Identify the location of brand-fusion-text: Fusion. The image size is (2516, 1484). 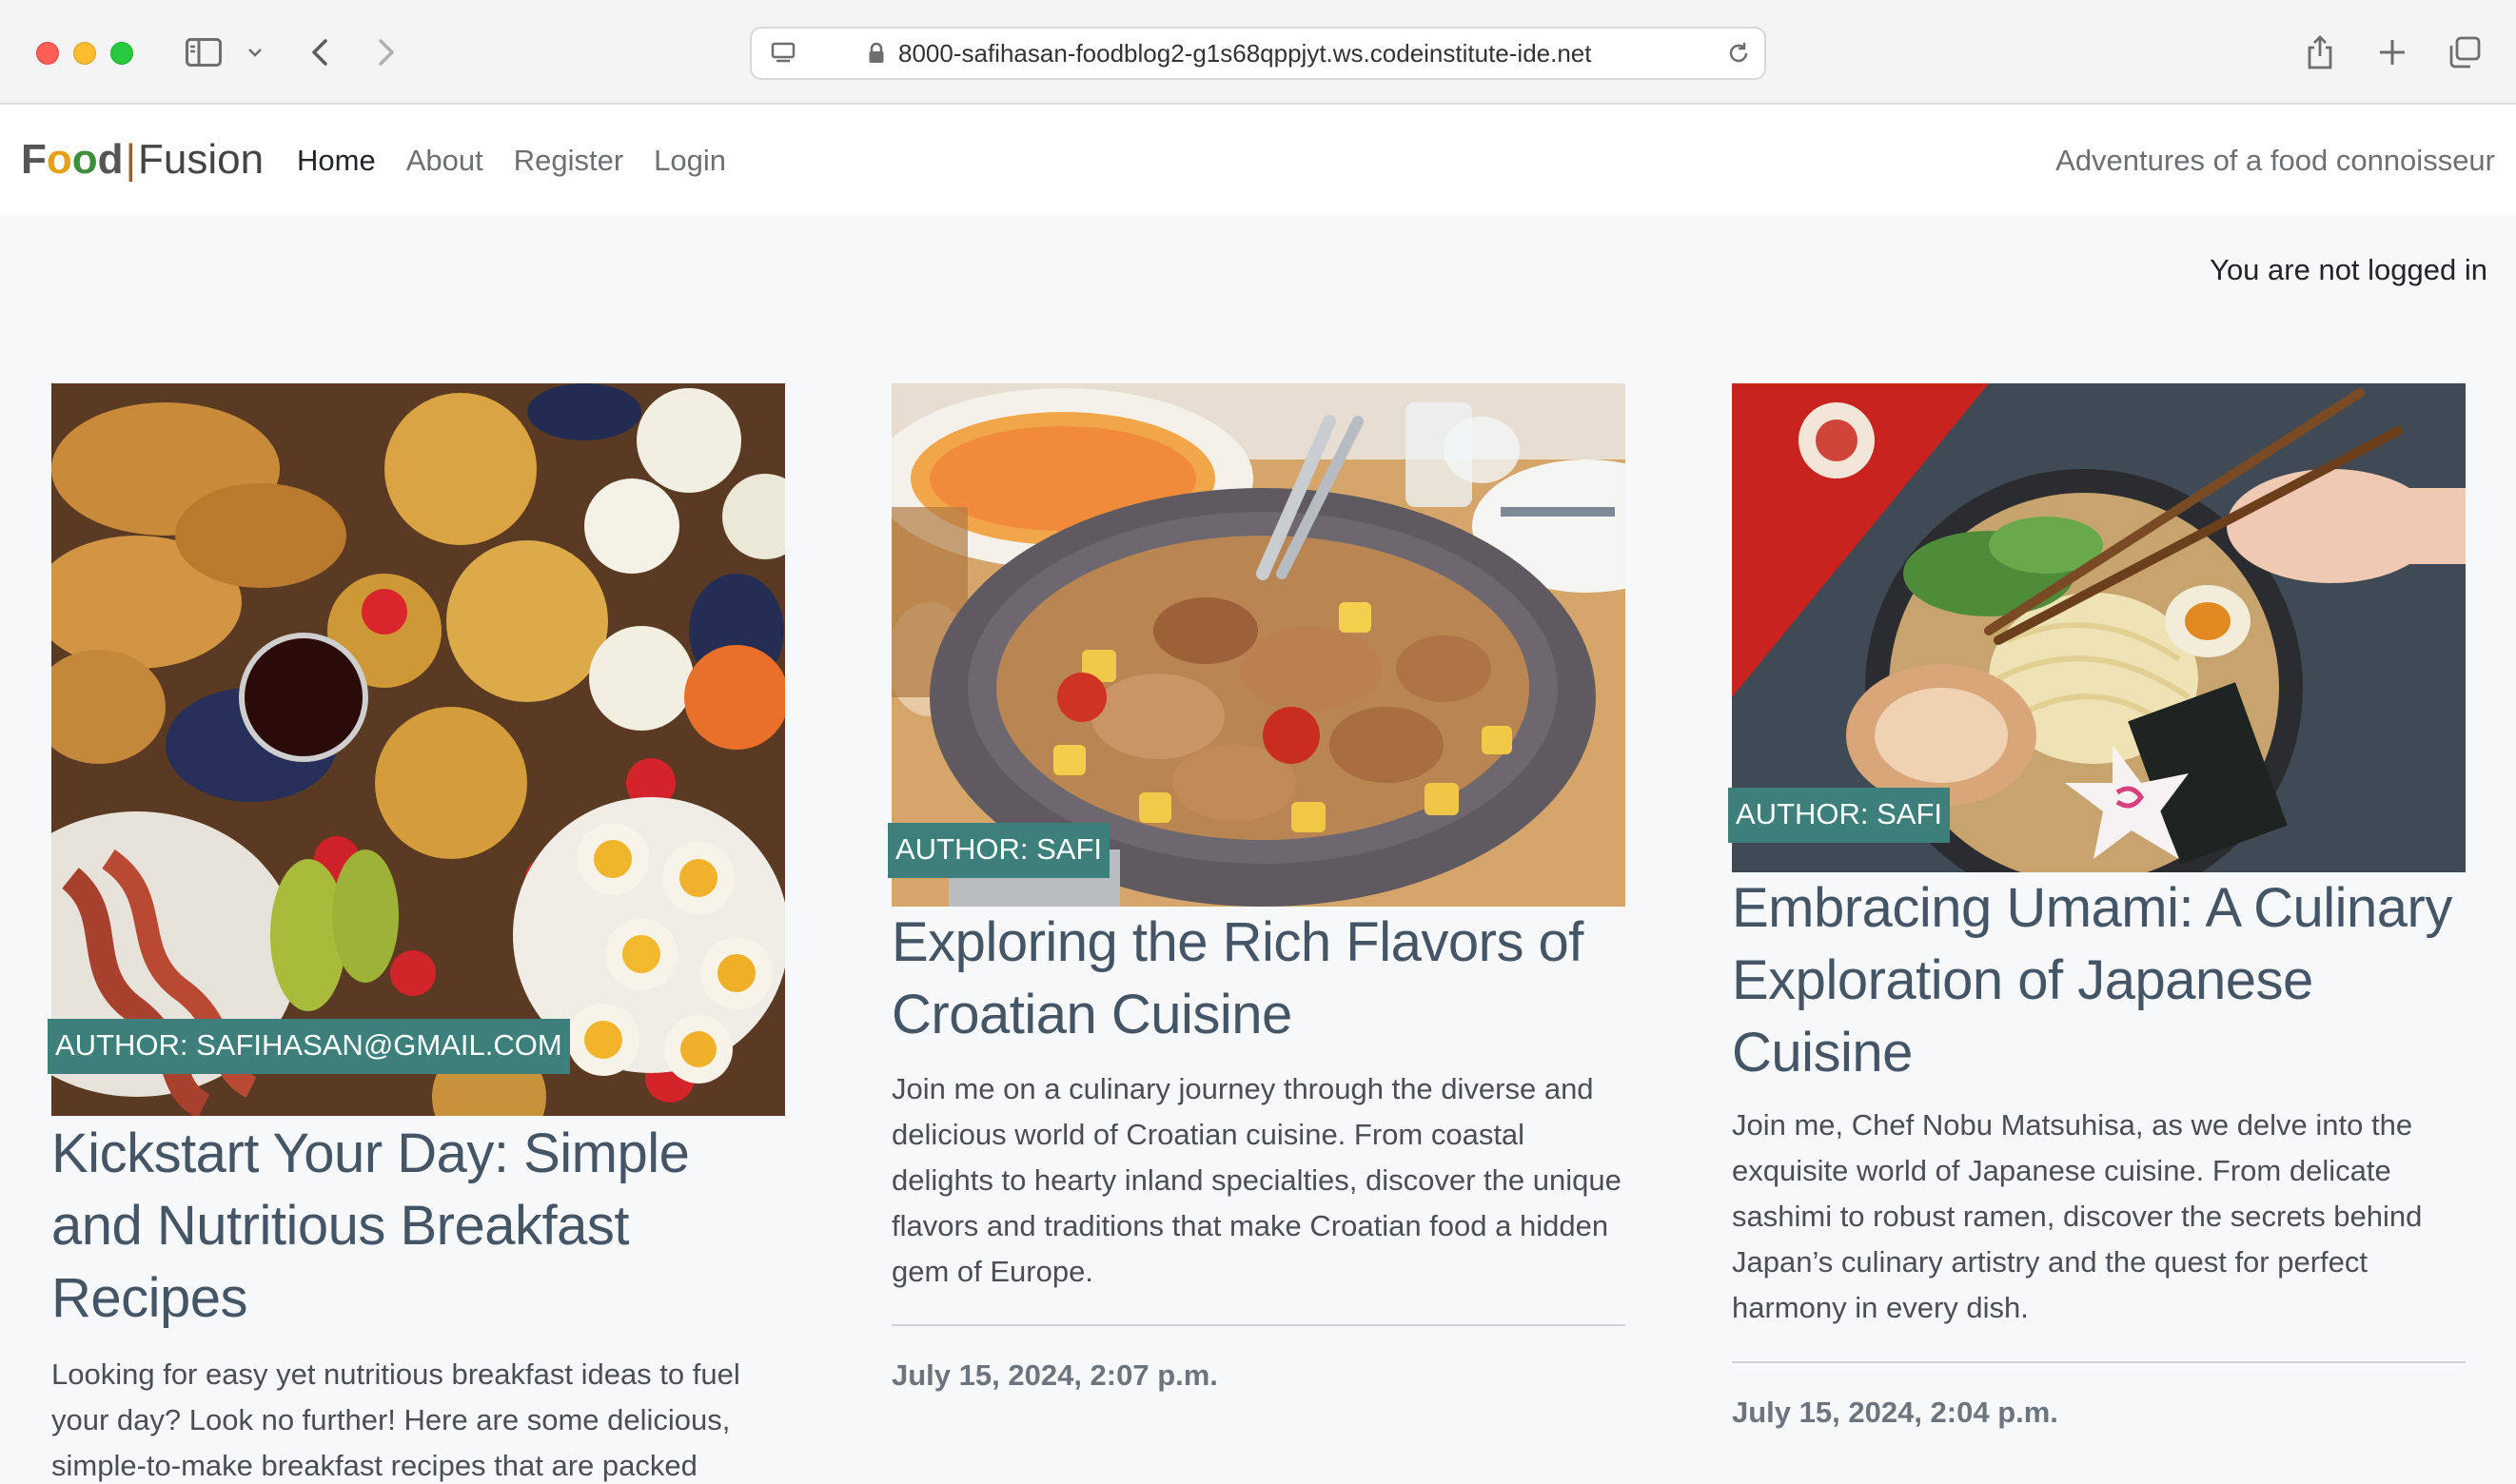
(201, 159).